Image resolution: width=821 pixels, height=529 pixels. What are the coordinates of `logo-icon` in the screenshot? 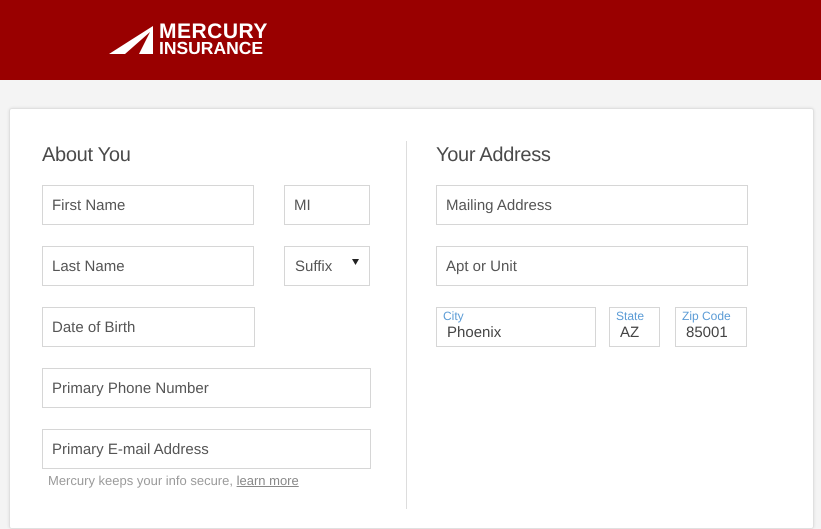 It's located at (131, 40).